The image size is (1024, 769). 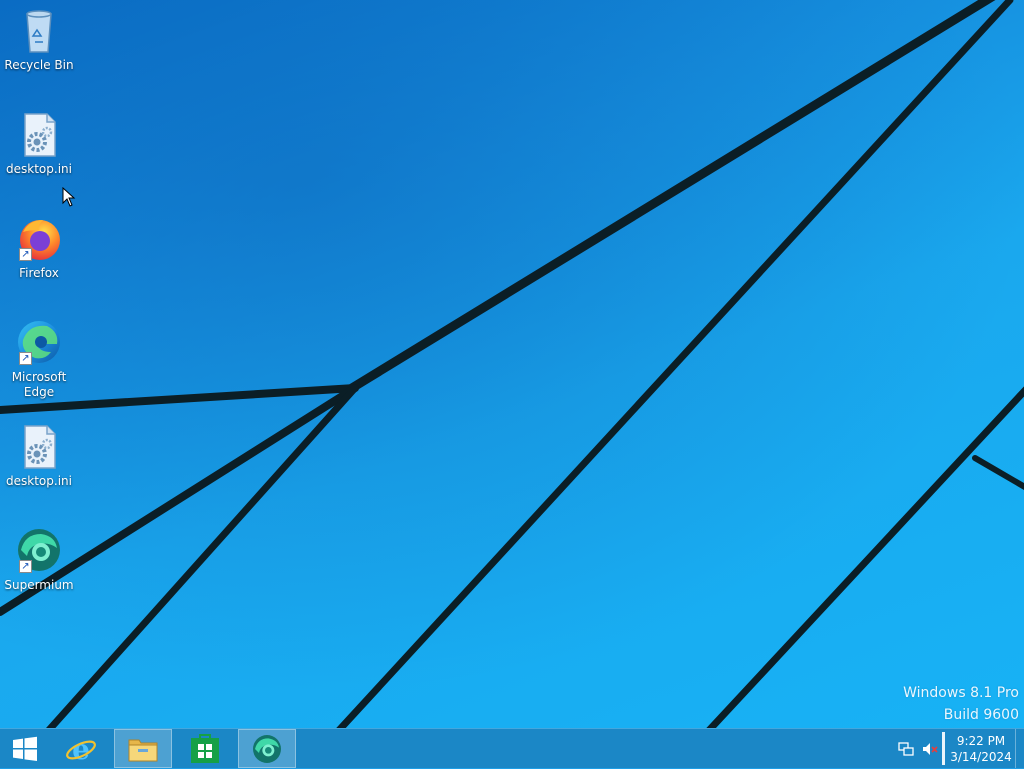 I want to click on recycle-bin-icon, so click(x=39, y=30).